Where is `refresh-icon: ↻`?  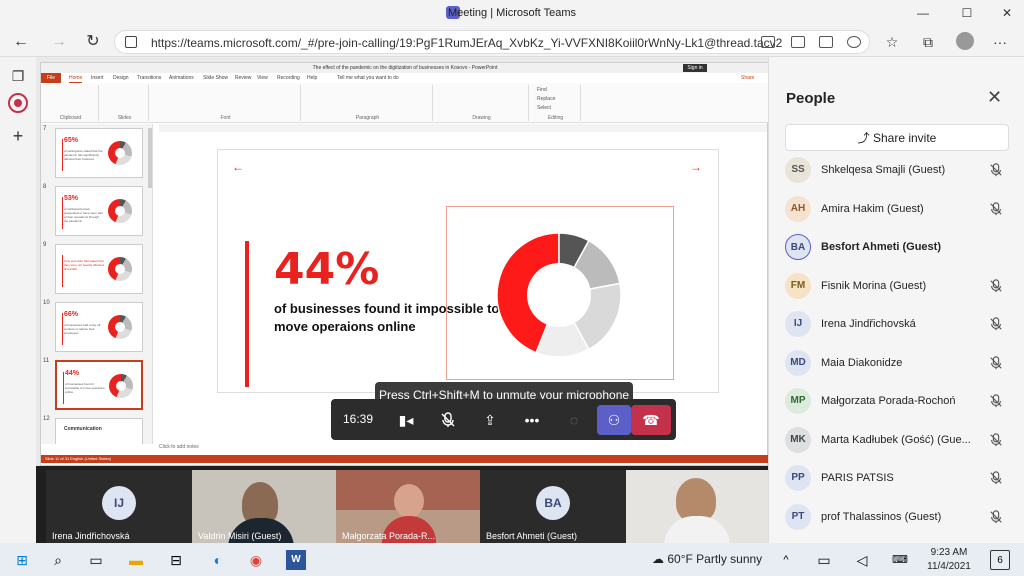 refresh-icon: ↻ is located at coordinates (93, 42).